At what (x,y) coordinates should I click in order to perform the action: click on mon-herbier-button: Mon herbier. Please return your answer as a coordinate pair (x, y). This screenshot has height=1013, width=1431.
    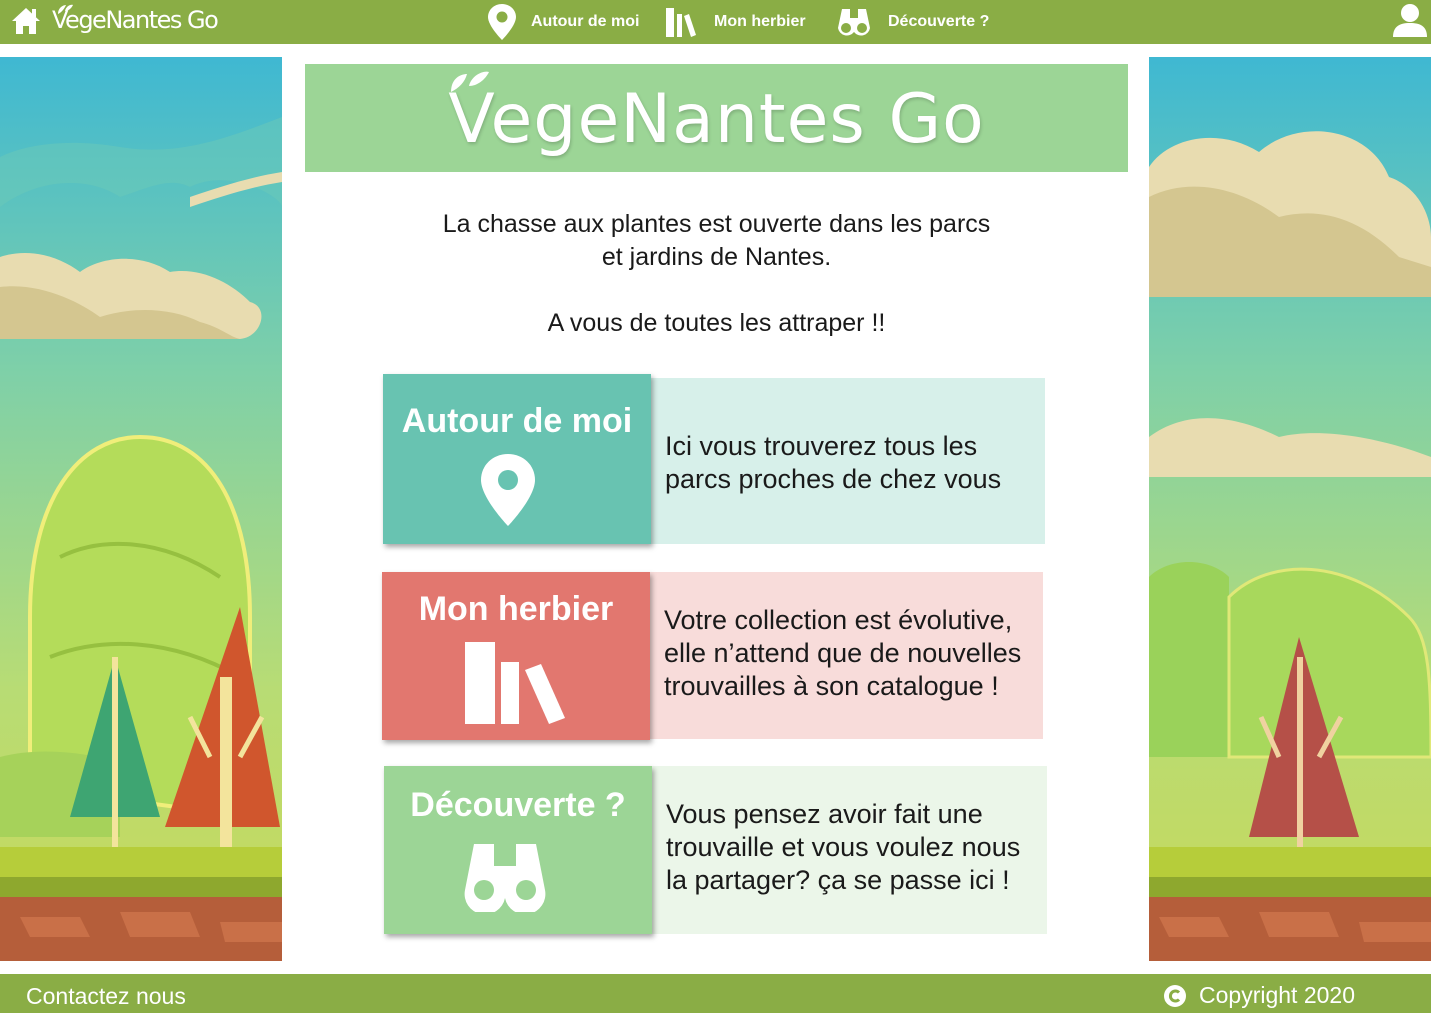
    Looking at the image, I should click on (516, 656).